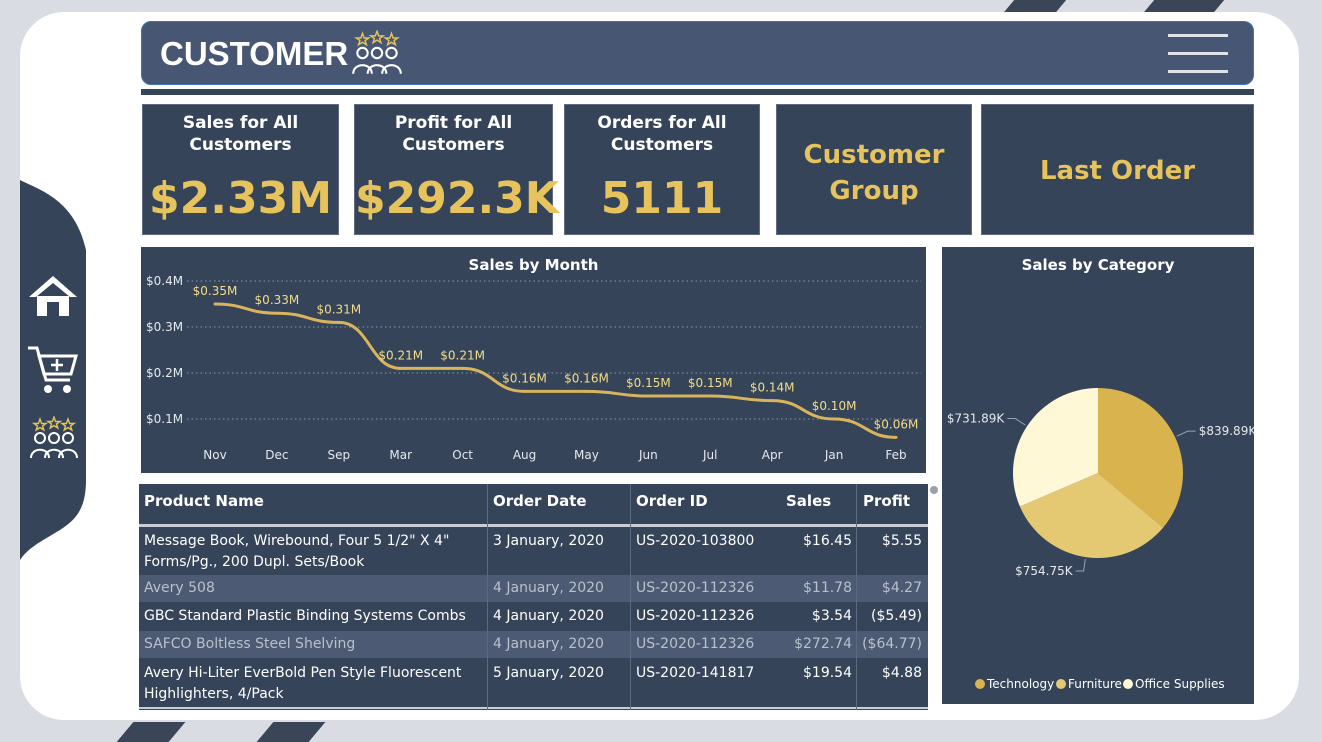 This screenshot has height=742, width=1322. What do you see at coordinates (1061, 684) in the screenshot?
I see `legend-dot` at bounding box center [1061, 684].